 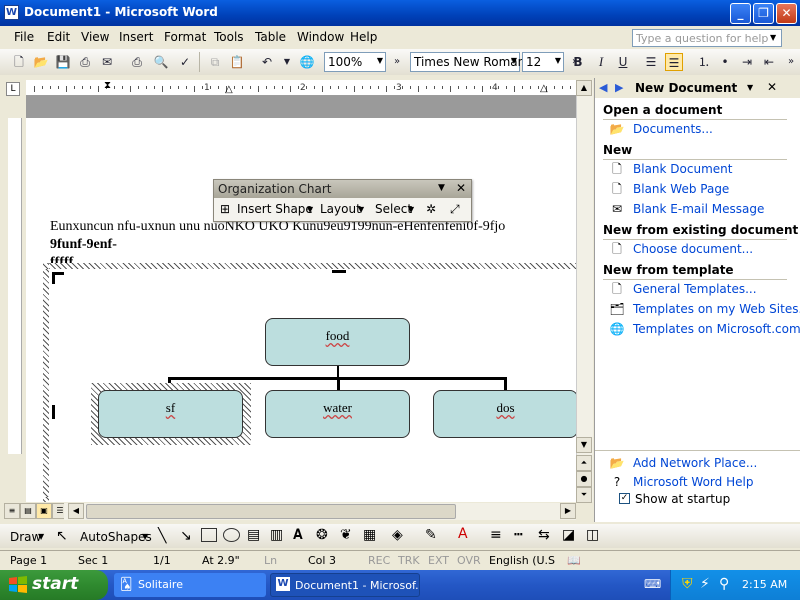 What do you see at coordinates (592, 535) in the screenshot?
I see `3d-style-icon: ◫` at bounding box center [592, 535].